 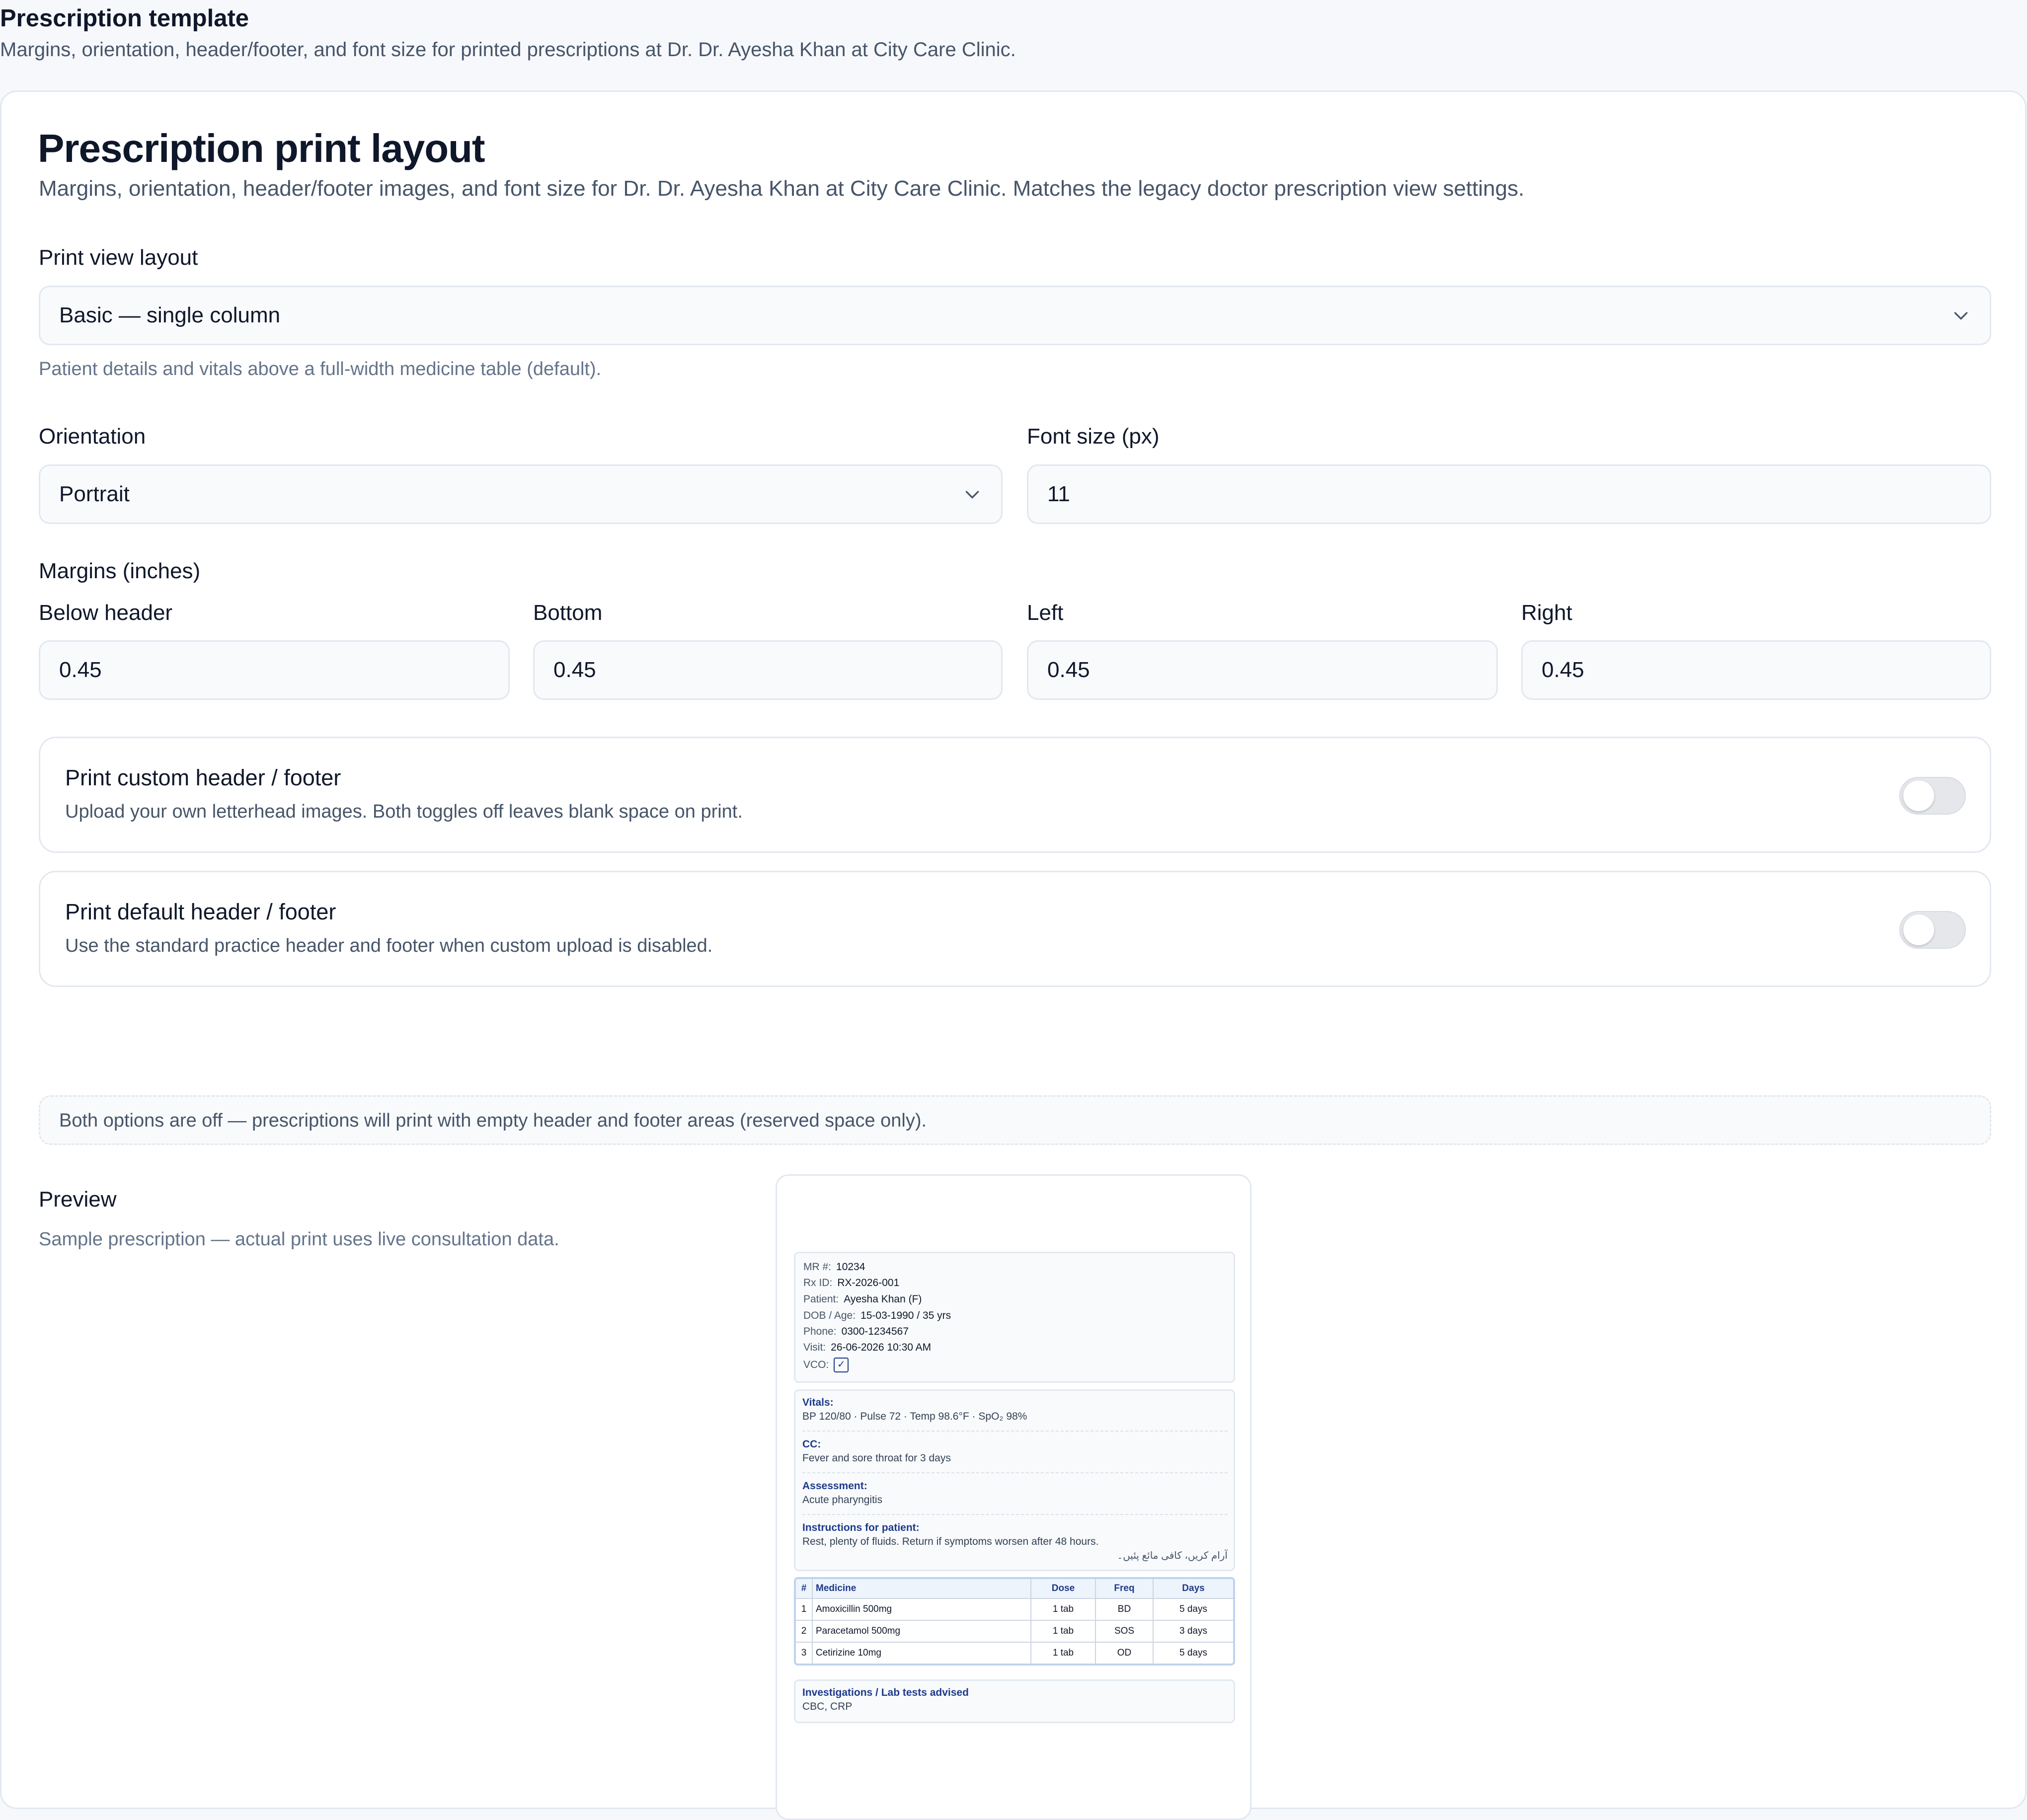 I want to click on margin-left-value: 0.45, so click(x=1068, y=670).